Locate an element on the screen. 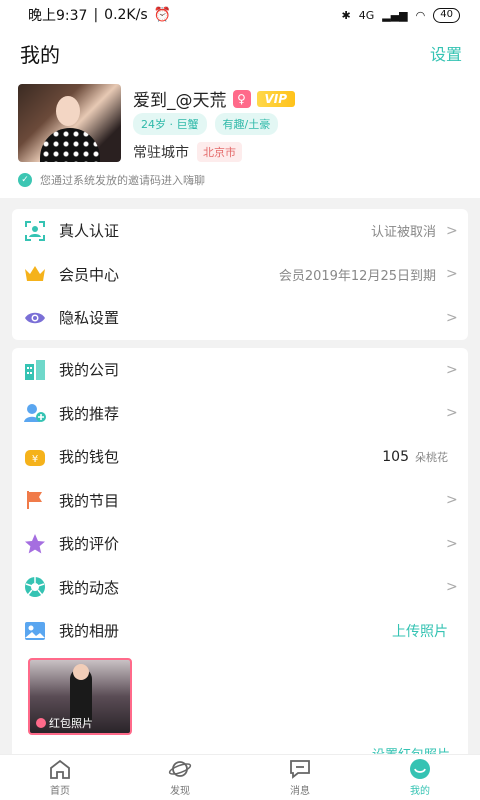  star-icon is located at coordinates (35, 544).